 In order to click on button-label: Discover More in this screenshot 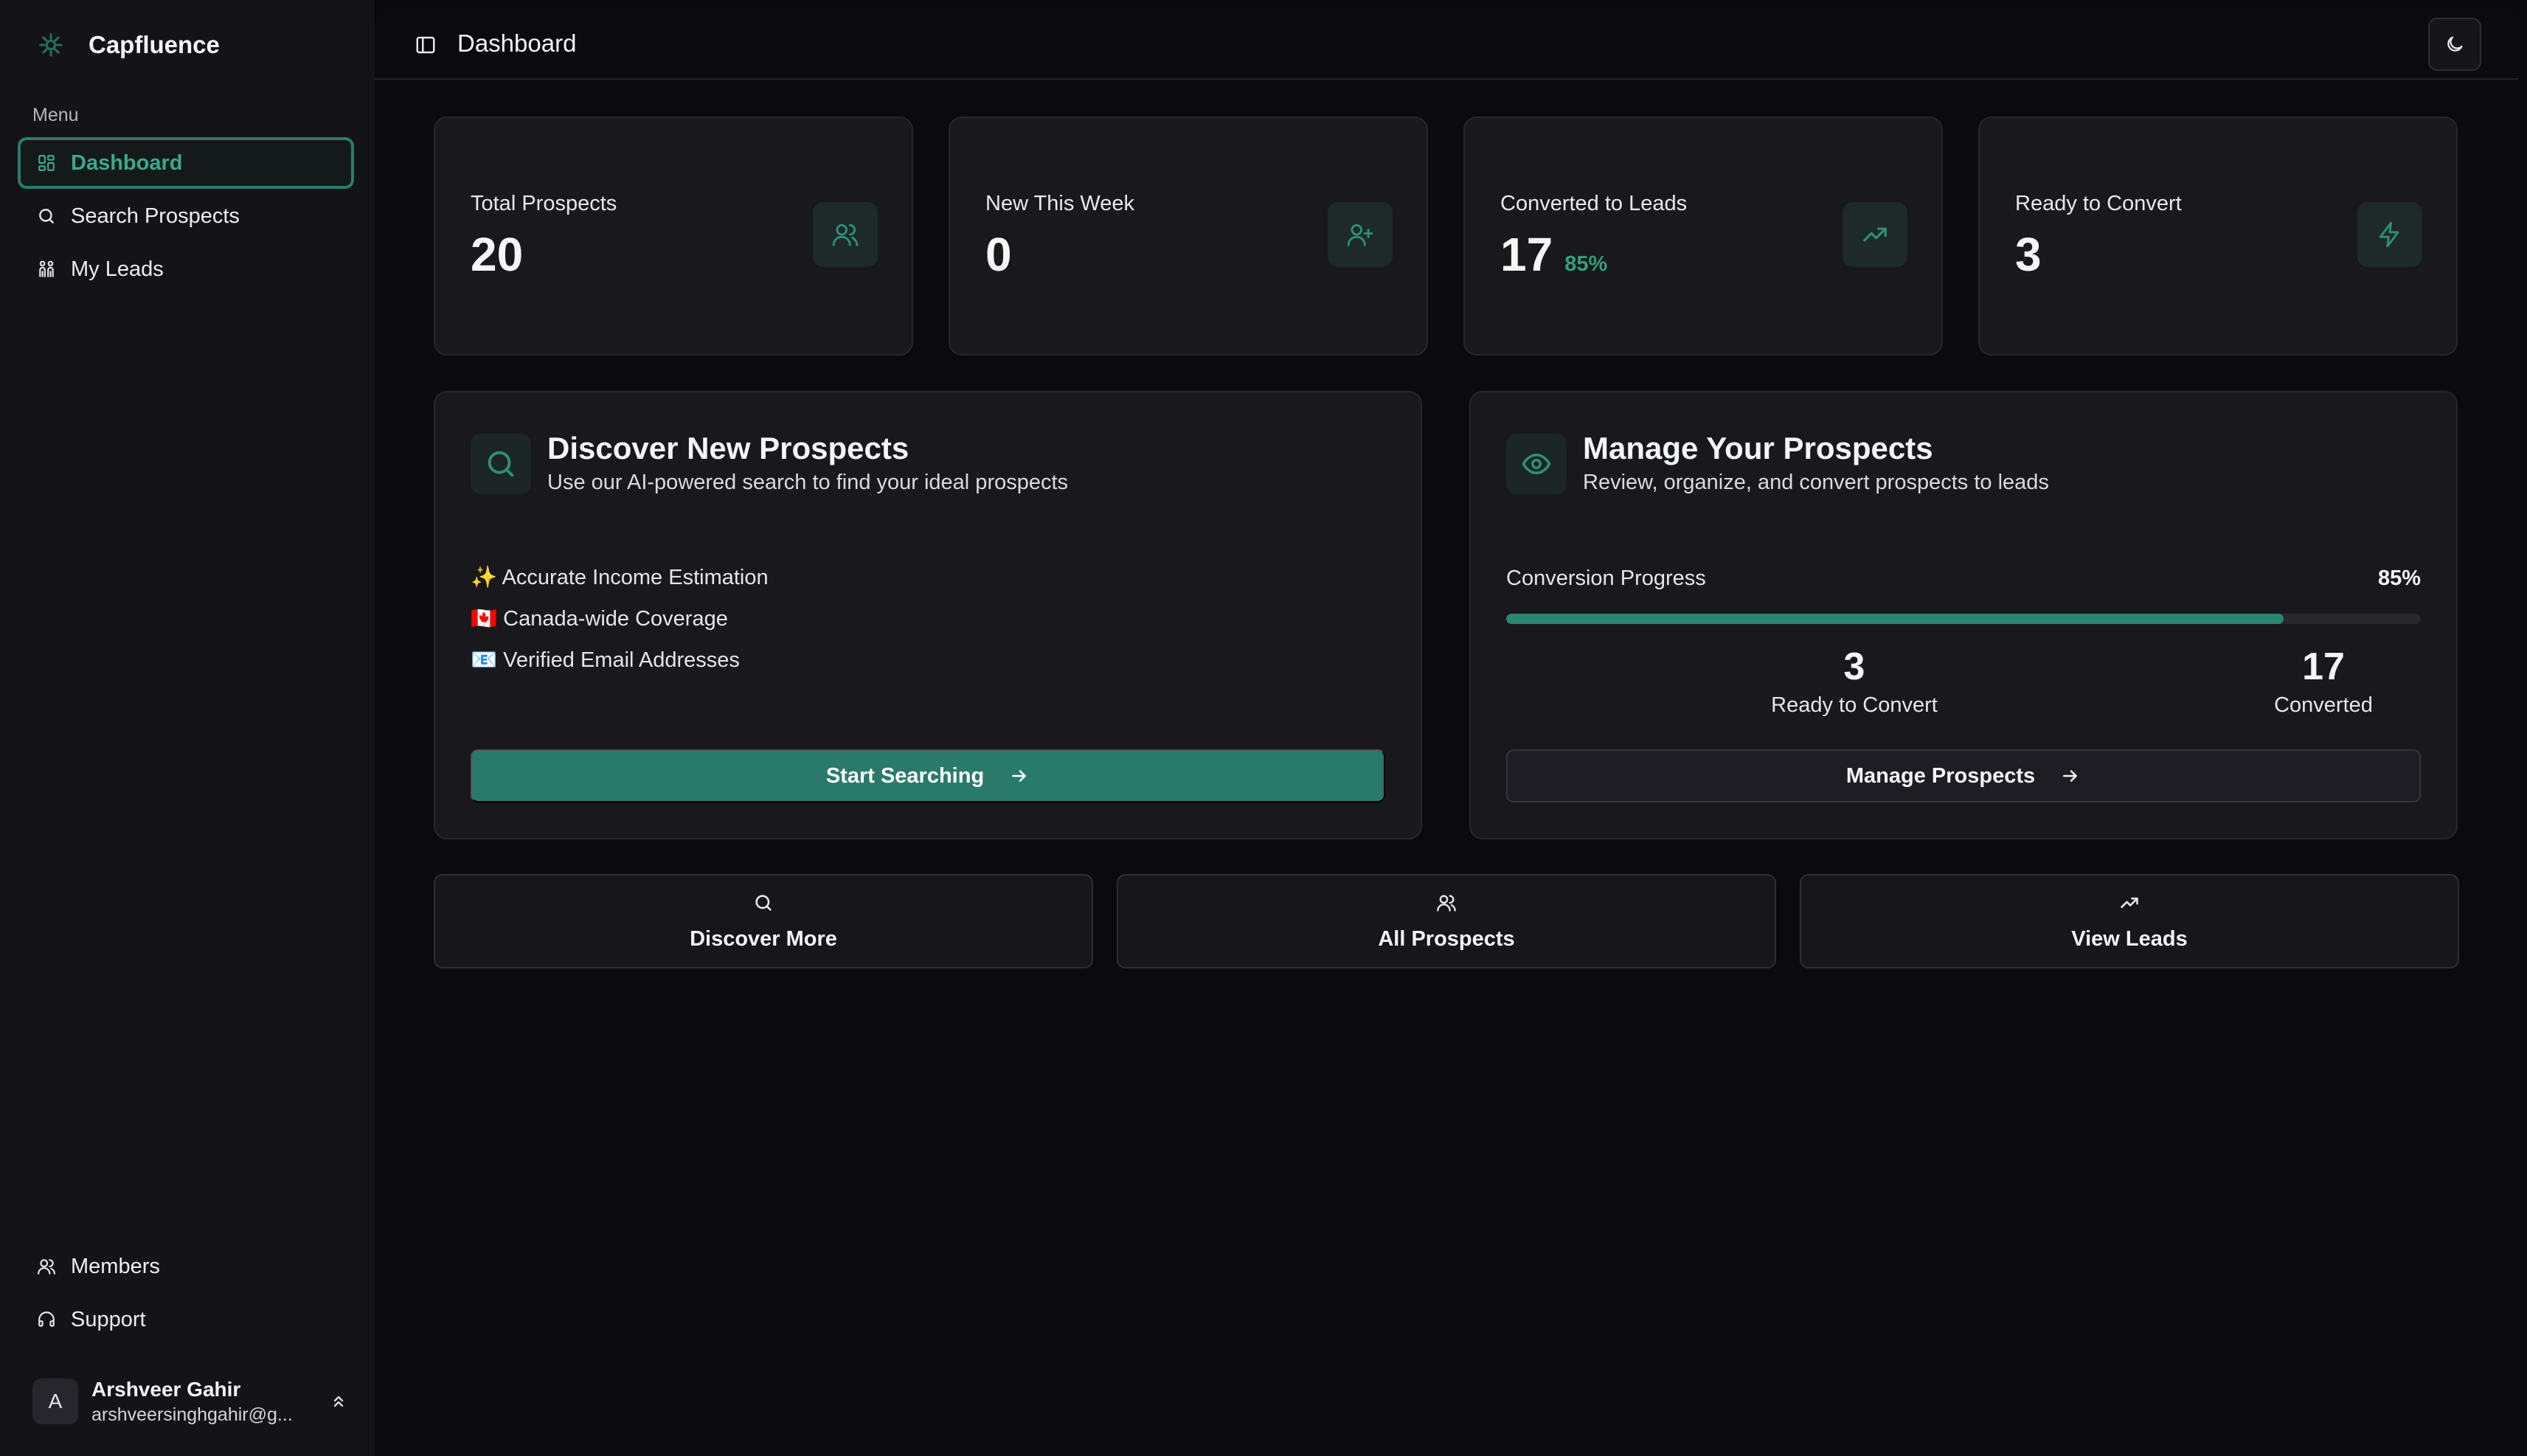, I will do `click(763, 938)`.